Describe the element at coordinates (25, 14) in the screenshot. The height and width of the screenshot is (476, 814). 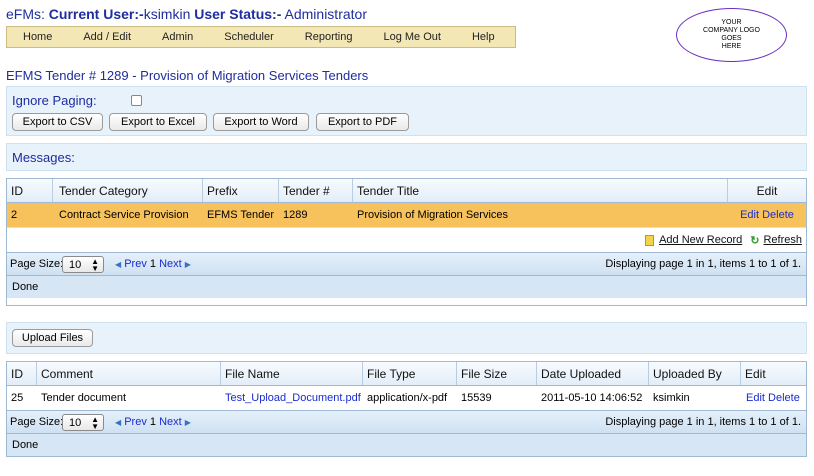
I see `app-name: eFMs:` at that location.